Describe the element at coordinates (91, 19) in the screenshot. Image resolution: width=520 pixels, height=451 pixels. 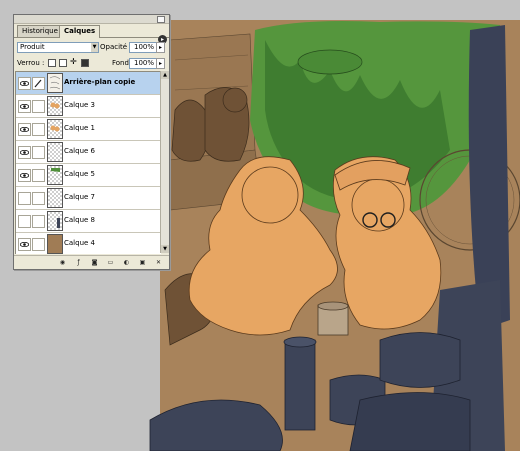
I see `palette-titlebar` at that location.